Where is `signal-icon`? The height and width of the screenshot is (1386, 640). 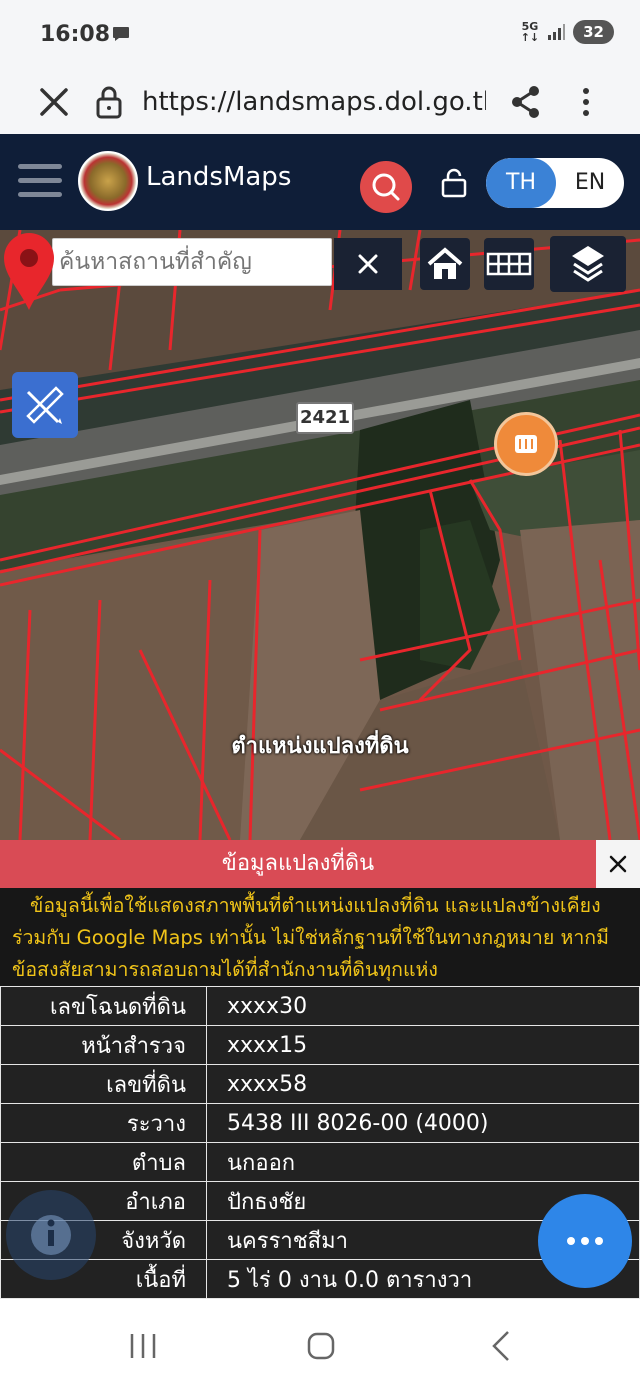
signal-icon is located at coordinates (557, 32).